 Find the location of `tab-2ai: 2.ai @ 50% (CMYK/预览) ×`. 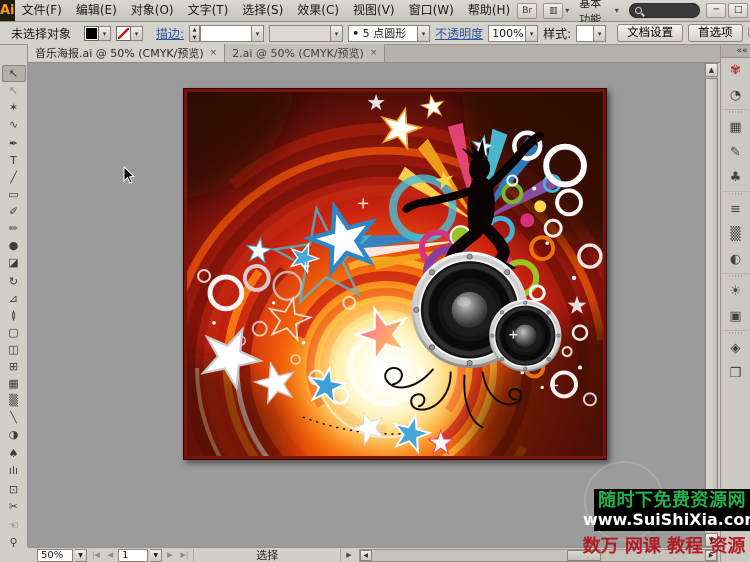

tab-2ai: 2.ai @ 50% (CMYK/预览) × is located at coordinates (305, 53).